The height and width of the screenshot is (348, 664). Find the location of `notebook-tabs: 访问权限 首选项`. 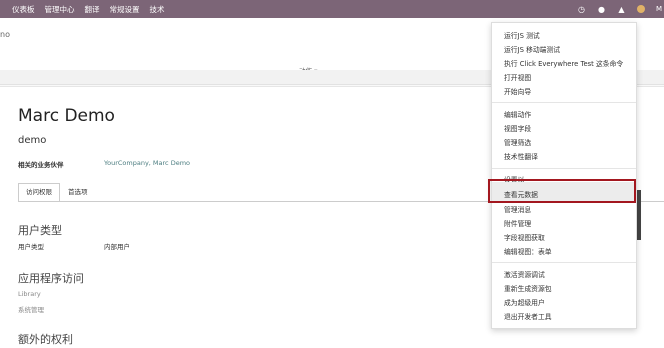

notebook-tabs: 访问权限 首选项 is located at coordinates (57, 192).